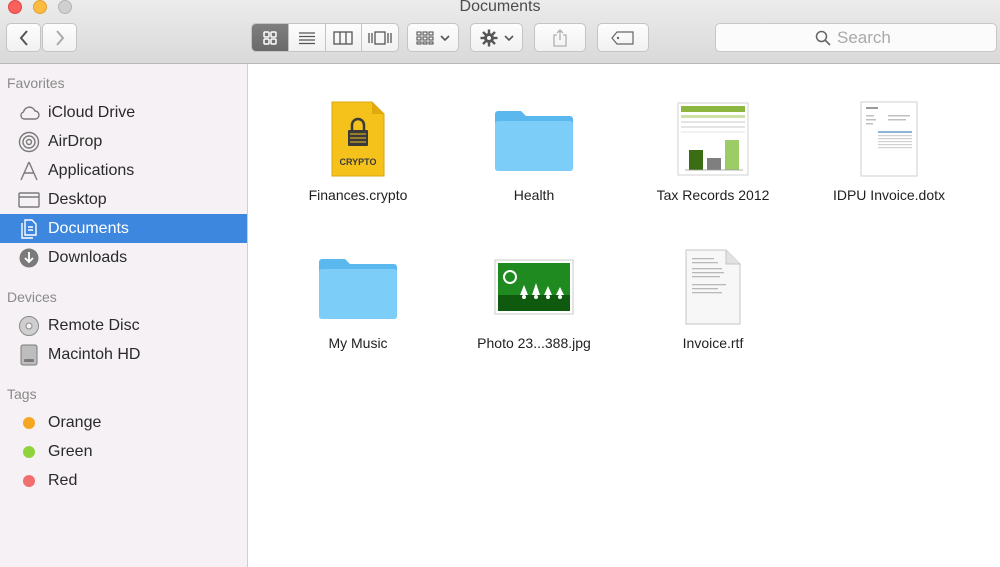 This screenshot has width=1000, height=567. I want to click on file-name: My Music, so click(358, 343).